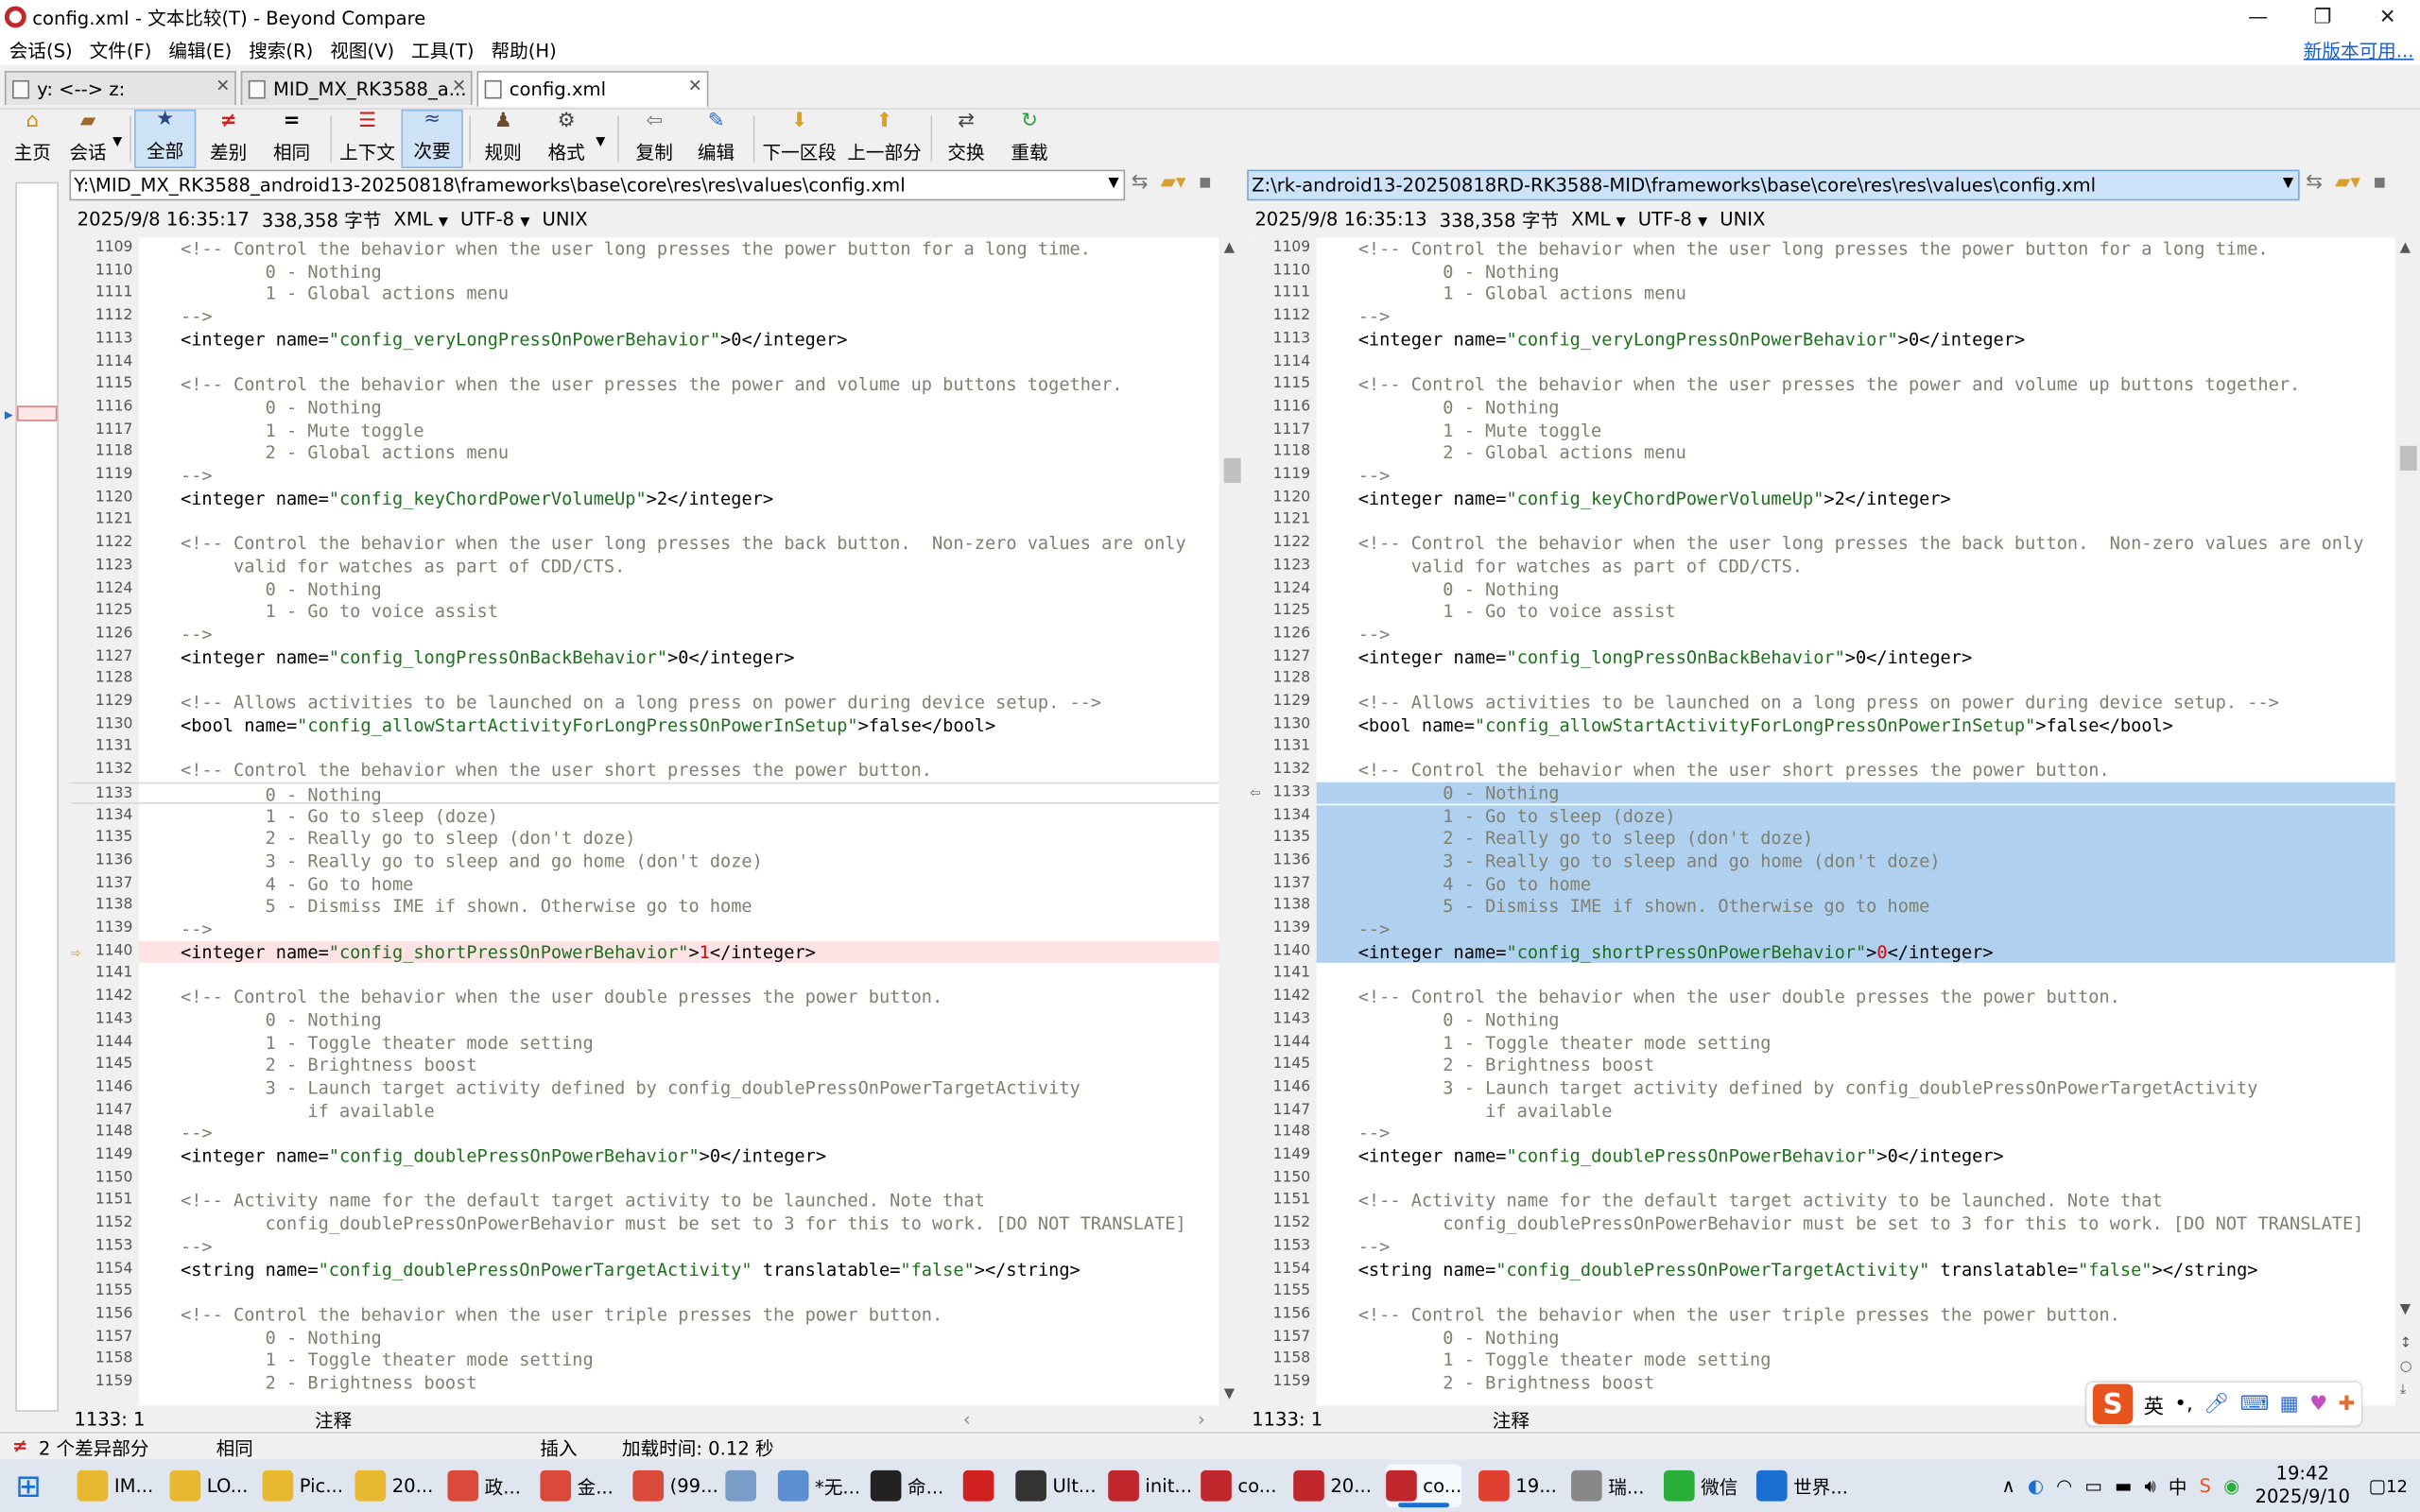 This screenshot has height=1512, width=2420. What do you see at coordinates (2318, 1403) in the screenshot?
I see `skin-icon: ♥` at bounding box center [2318, 1403].